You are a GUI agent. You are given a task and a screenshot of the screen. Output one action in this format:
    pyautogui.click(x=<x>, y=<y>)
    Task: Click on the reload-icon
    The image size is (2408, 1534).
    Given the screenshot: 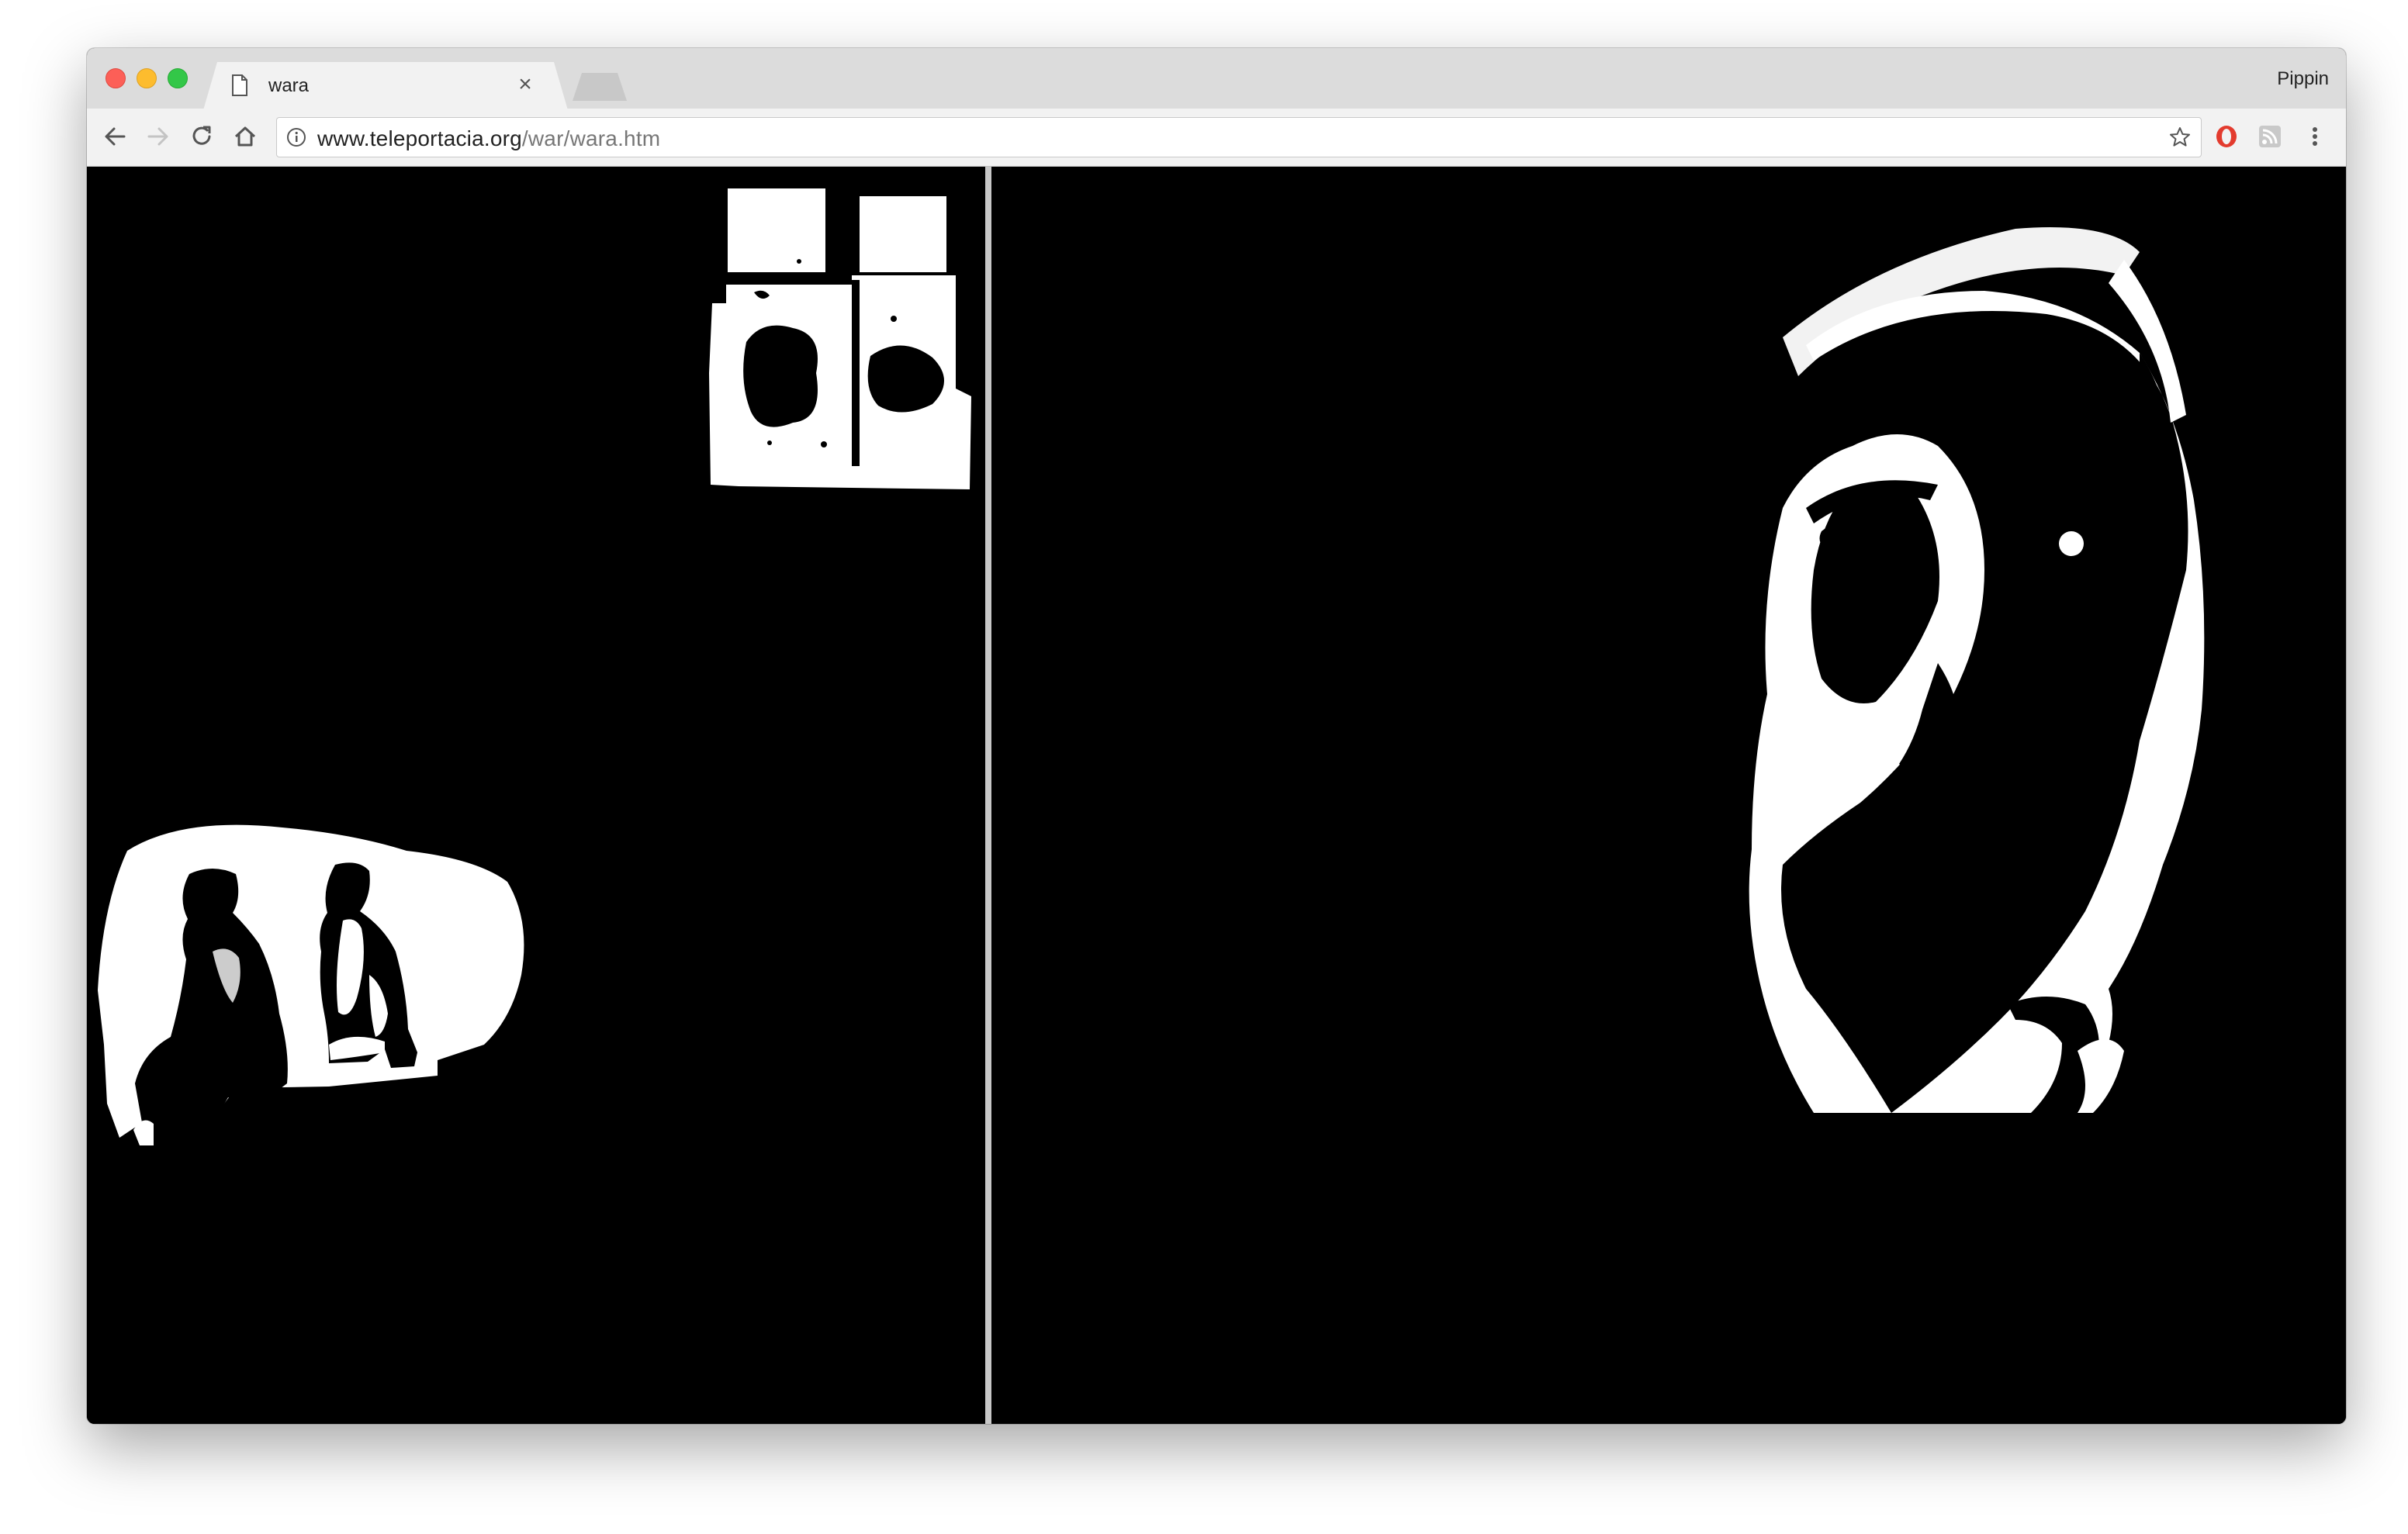 What is the action you would take?
    pyautogui.click(x=202, y=136)
    